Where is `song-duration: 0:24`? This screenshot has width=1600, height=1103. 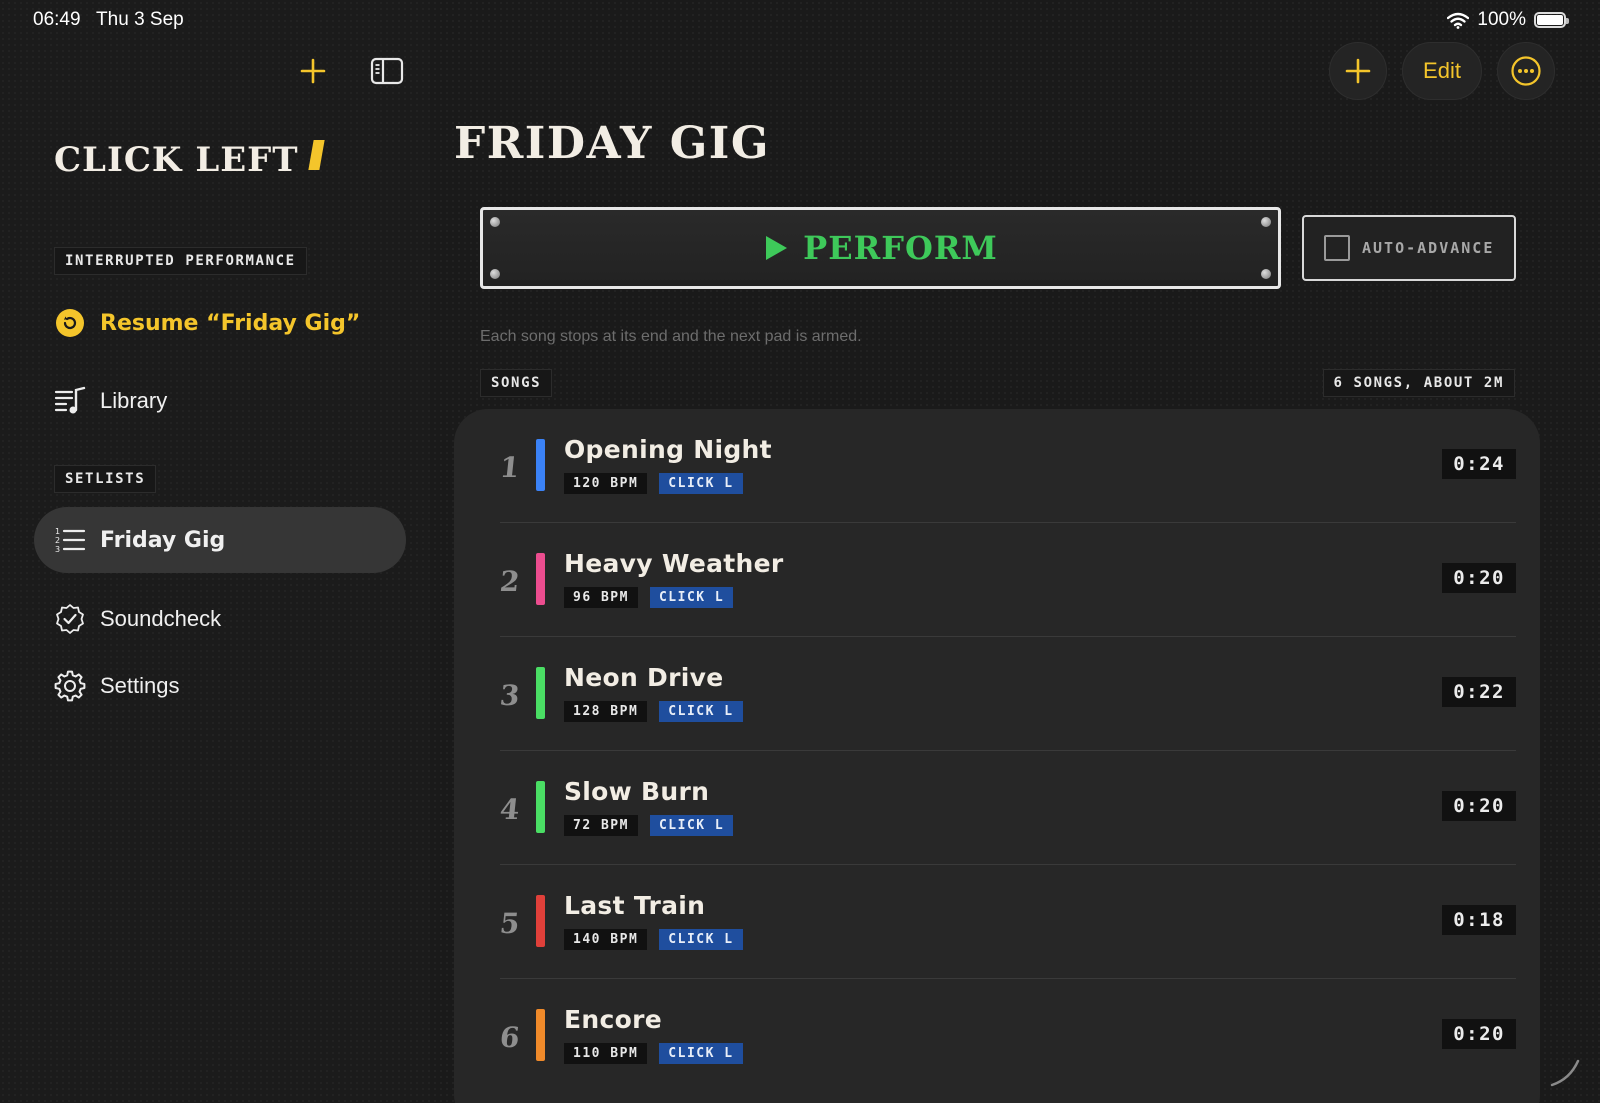
song-duration: 0:24 is located at coordinates (1479, 464).